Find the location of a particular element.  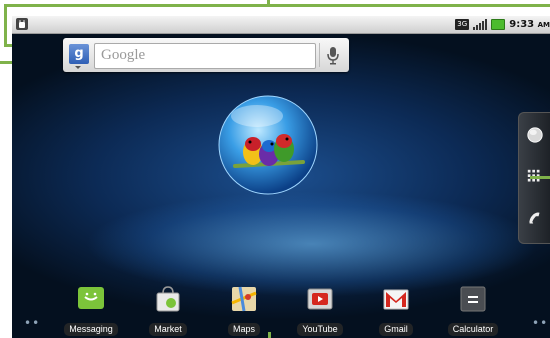

wallpaper-orb-birds is located at coordinates (268, 145).